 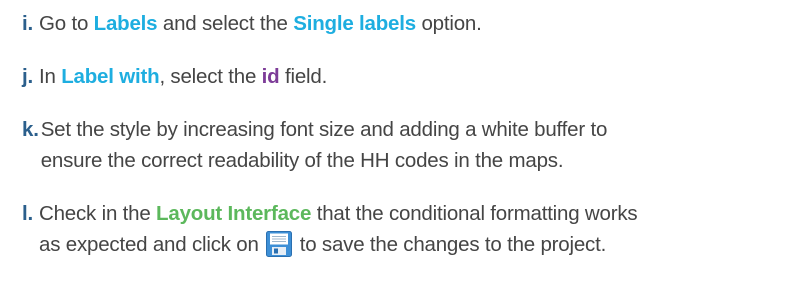 What do you see at coordinates (125, 23) in the screenshot?
I see `keyword-labels: Labels` at bounding box center [125, 23].